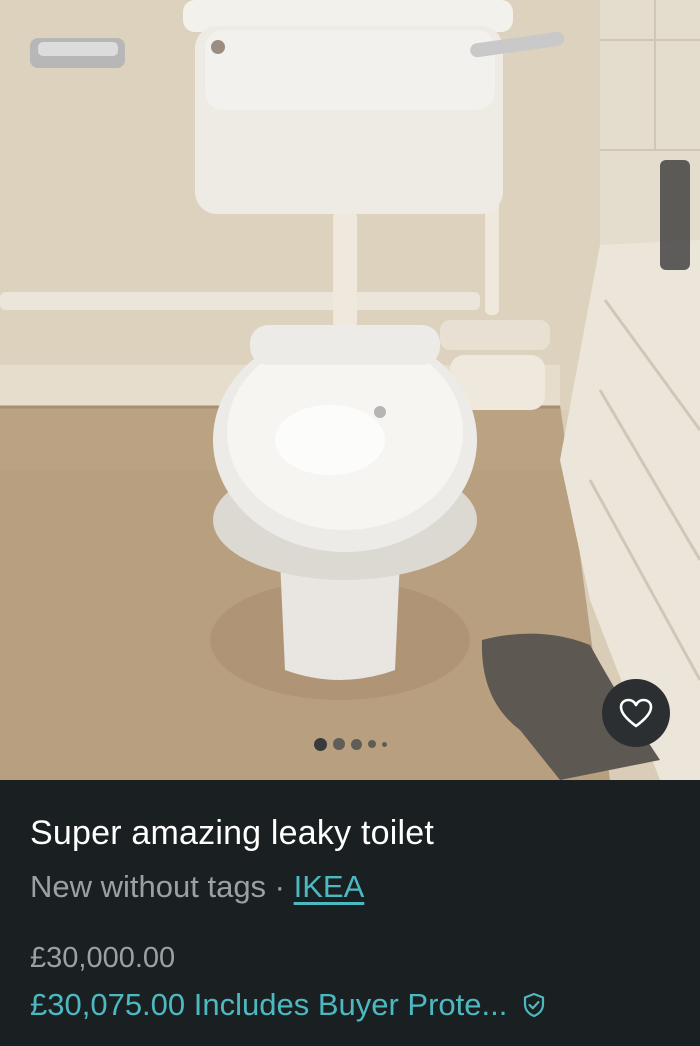  I want to click on listing-subtitle: New without tags · IKEA, so click(197, 887).